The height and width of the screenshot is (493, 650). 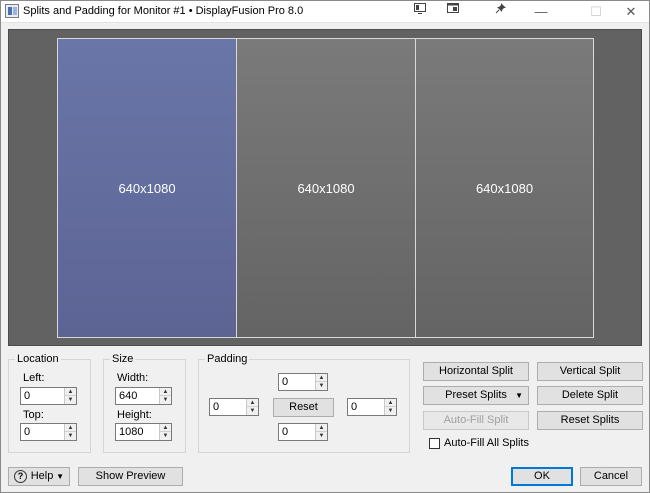 I want to click on padding-left-down-arrow-icon: ▼, so click(x=252, y=411).